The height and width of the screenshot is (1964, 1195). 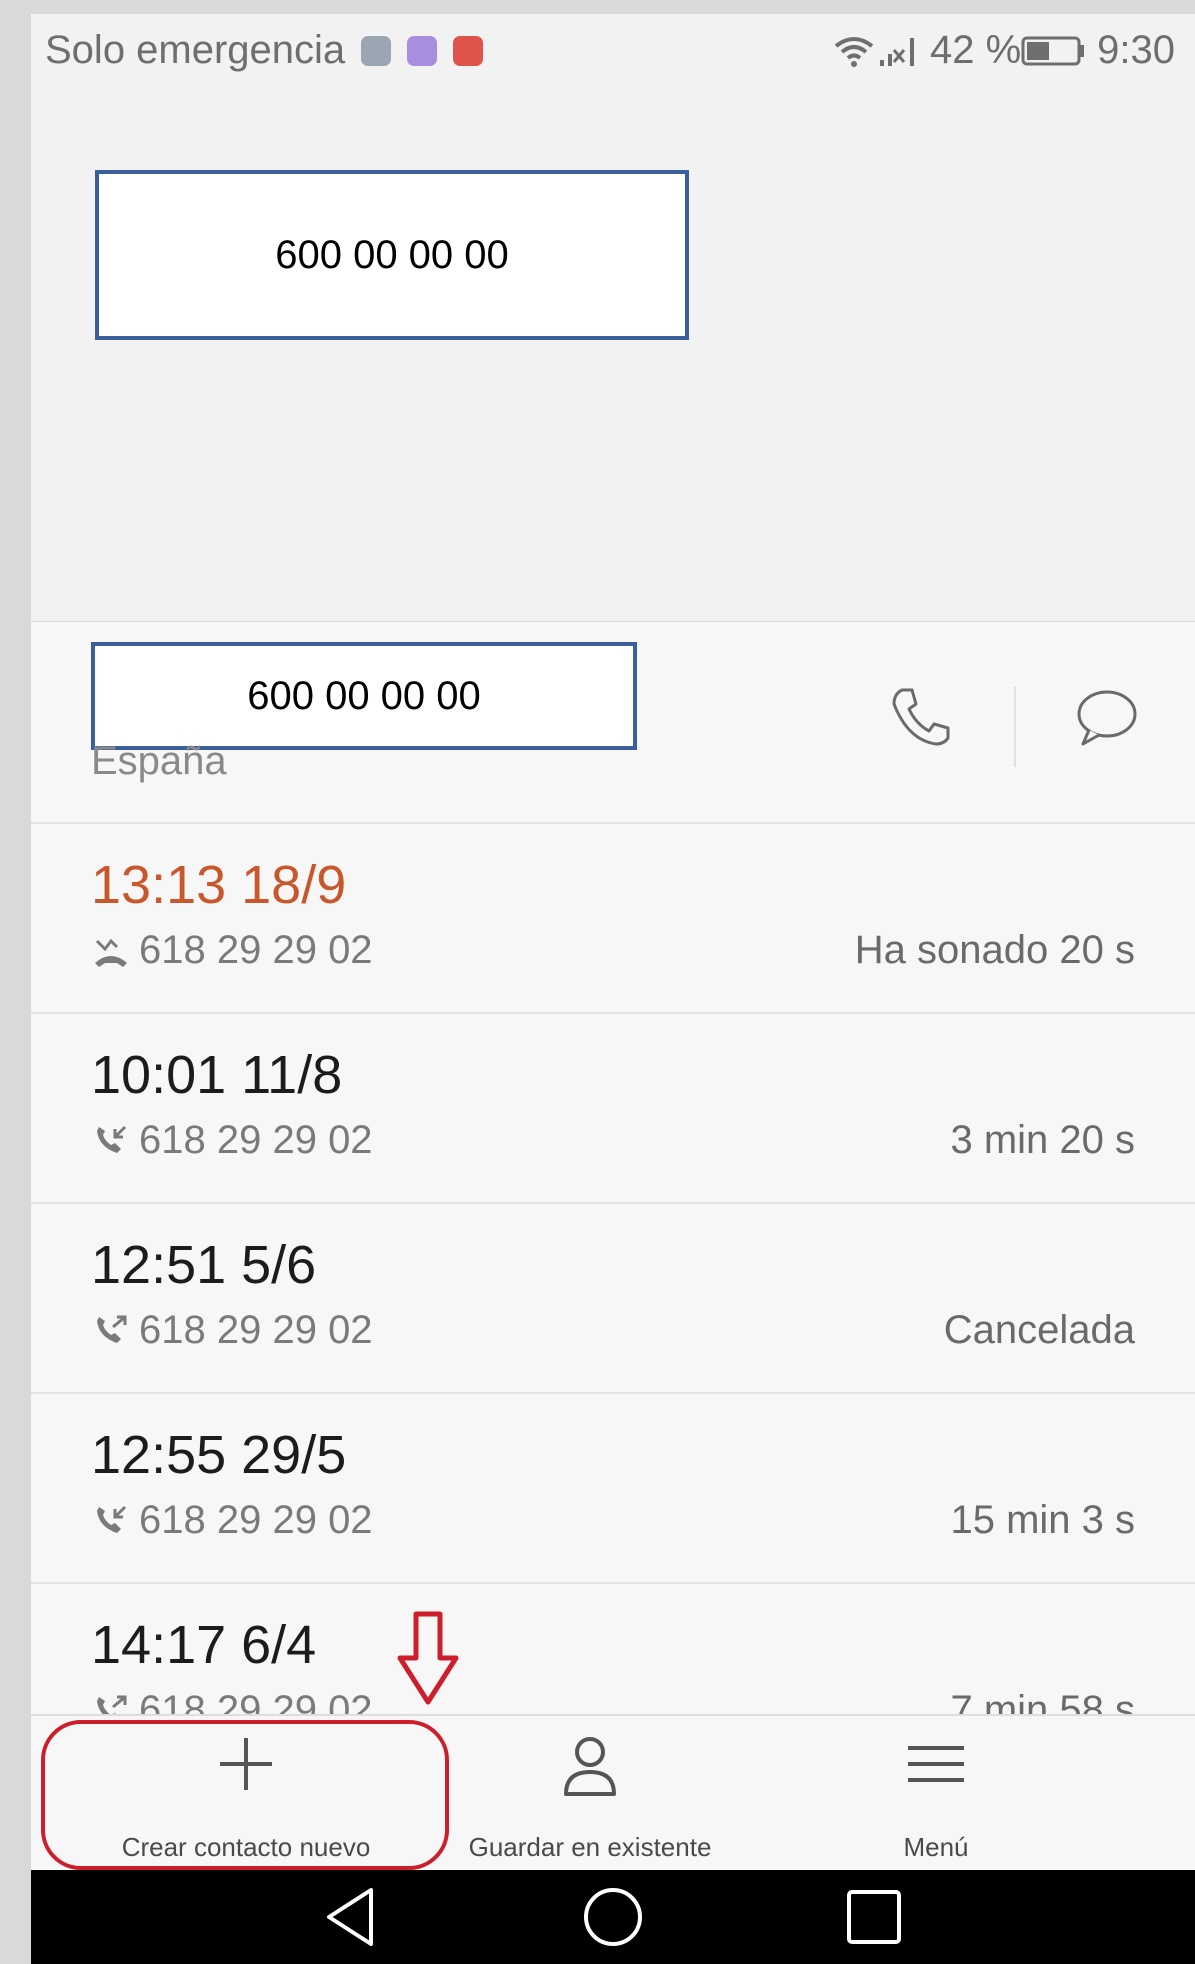 What do you see at coordinates (111, 952) in the screenshot?
I see `missed-call-icon` at bounding box center [111, 952].